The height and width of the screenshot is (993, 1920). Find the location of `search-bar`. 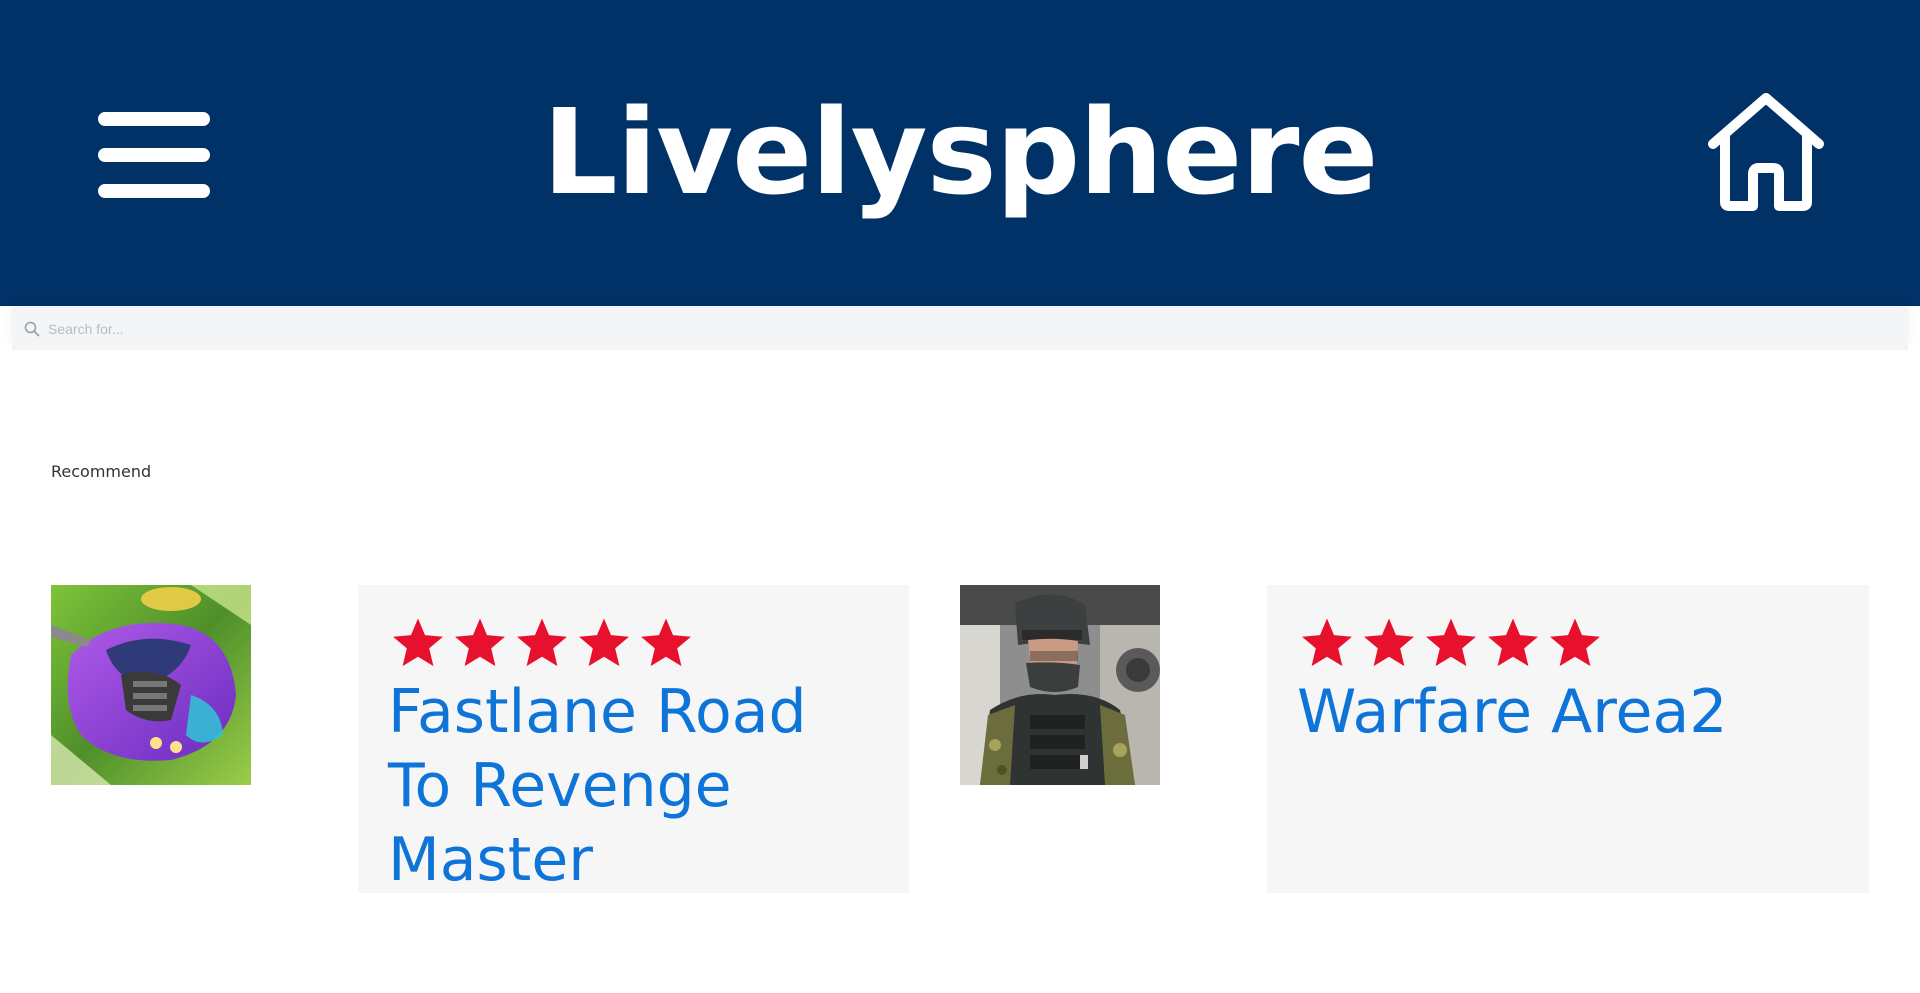

search-bar is located at coordinates (960, 329).